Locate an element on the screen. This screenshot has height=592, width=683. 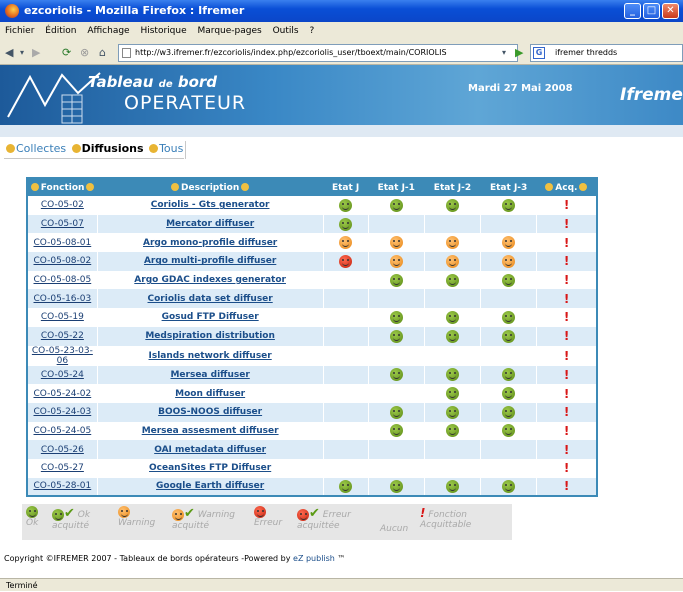
fonction-link: CO-05-24-02 is located at coordinates (63, 394).